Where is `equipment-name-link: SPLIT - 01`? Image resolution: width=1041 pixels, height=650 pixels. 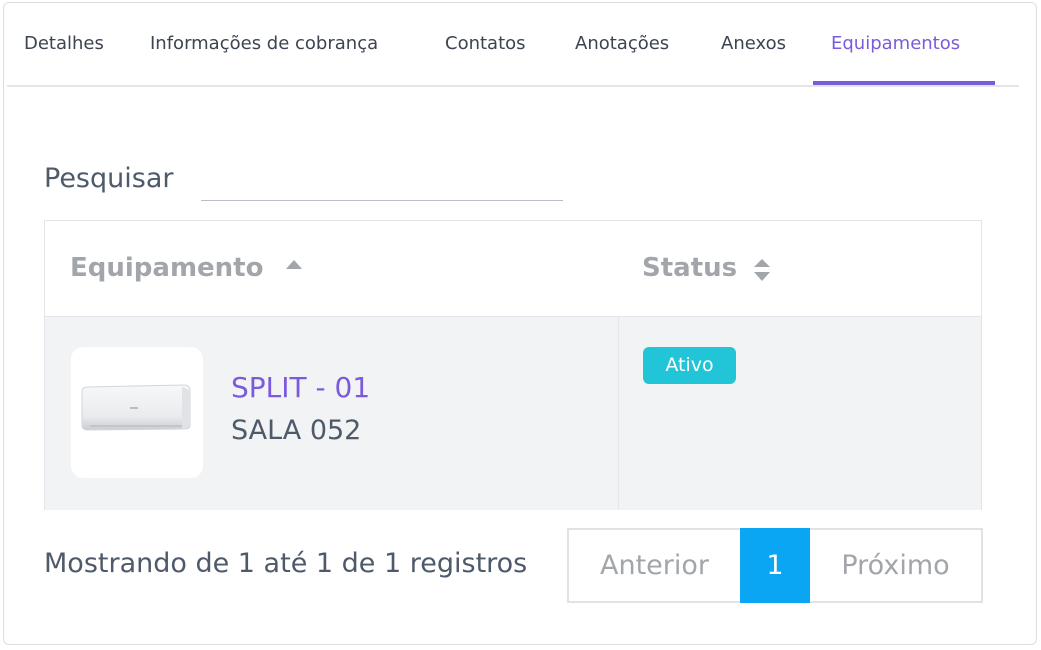
equipment-name-link: SPLIT - 01 is located at coordinates (300, 387).